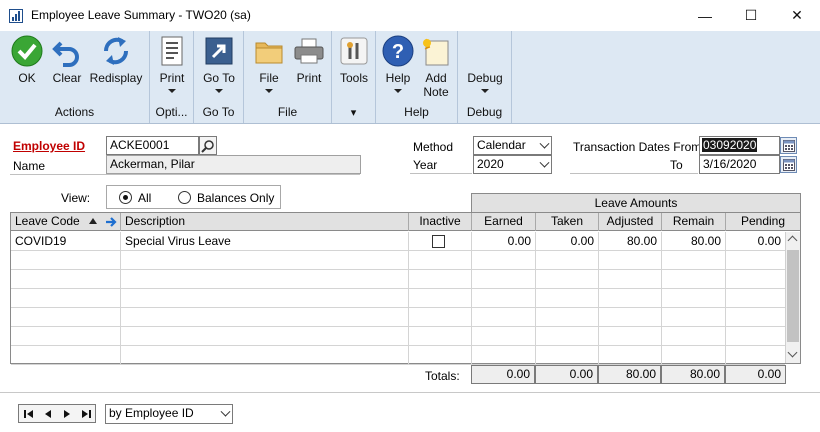 The width and height of the screenshot is (820, 432). Describe the element at coordinates (125, 197) in the screenshot. I see `view-all-radio` at that location.